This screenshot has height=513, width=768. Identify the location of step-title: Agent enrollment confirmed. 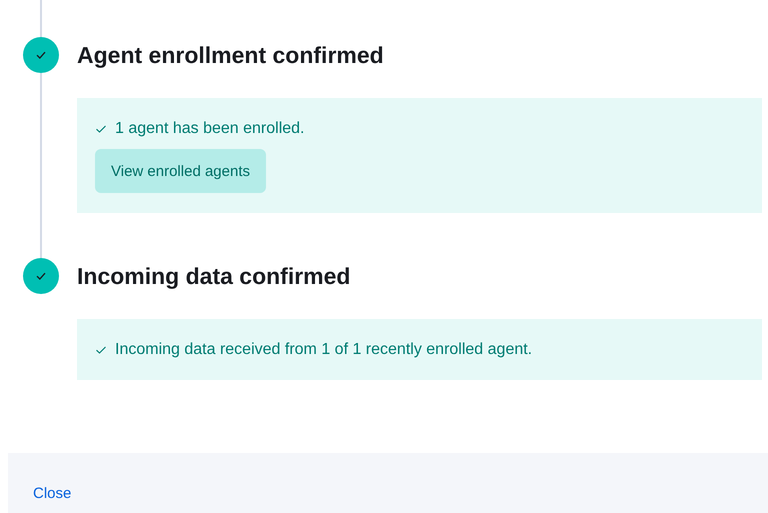
(231, 55).